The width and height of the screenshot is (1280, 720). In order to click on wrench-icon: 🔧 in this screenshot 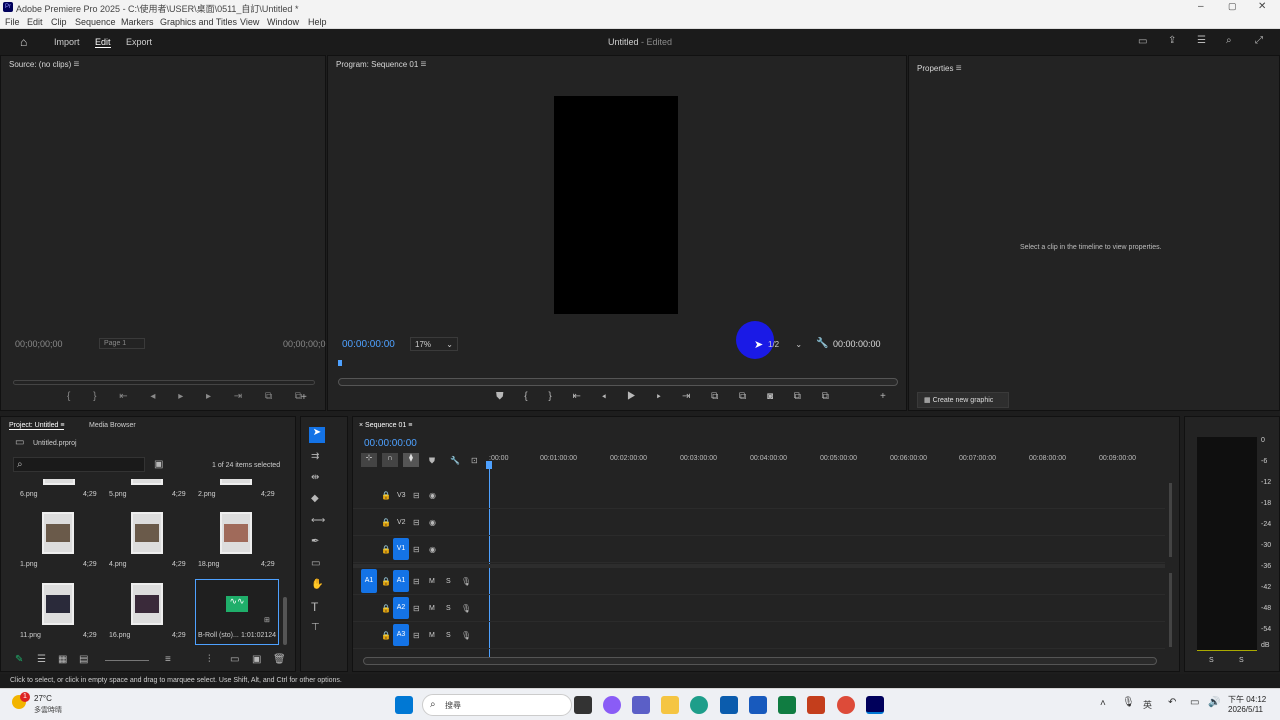, I will do `click(822, 344)`.